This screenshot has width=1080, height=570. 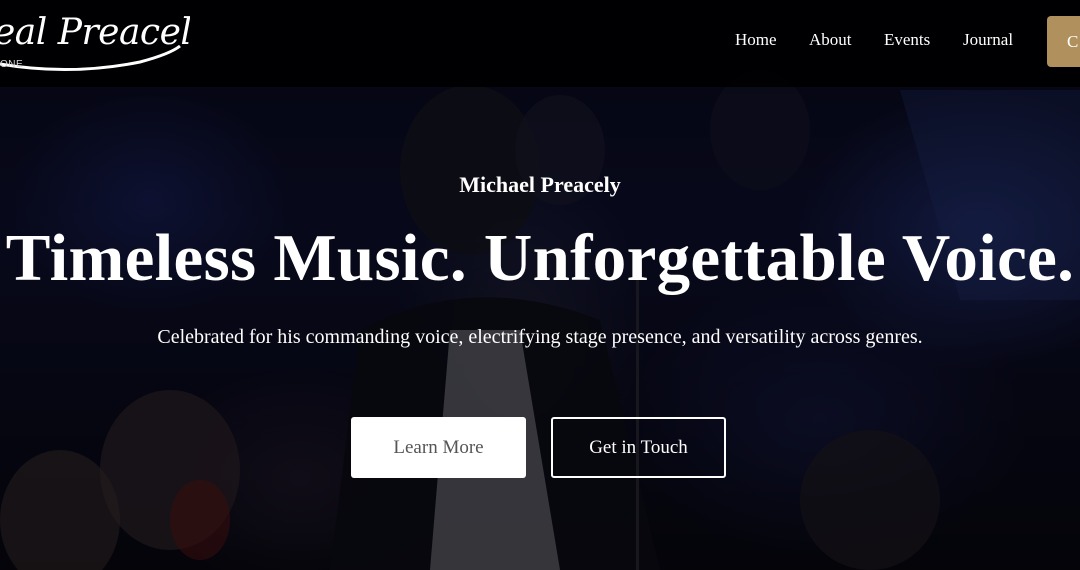 What do you see at coordinates (830, 40) in the screenshot?
I see `nav-about-link: About` at bounding box center [830, 40].